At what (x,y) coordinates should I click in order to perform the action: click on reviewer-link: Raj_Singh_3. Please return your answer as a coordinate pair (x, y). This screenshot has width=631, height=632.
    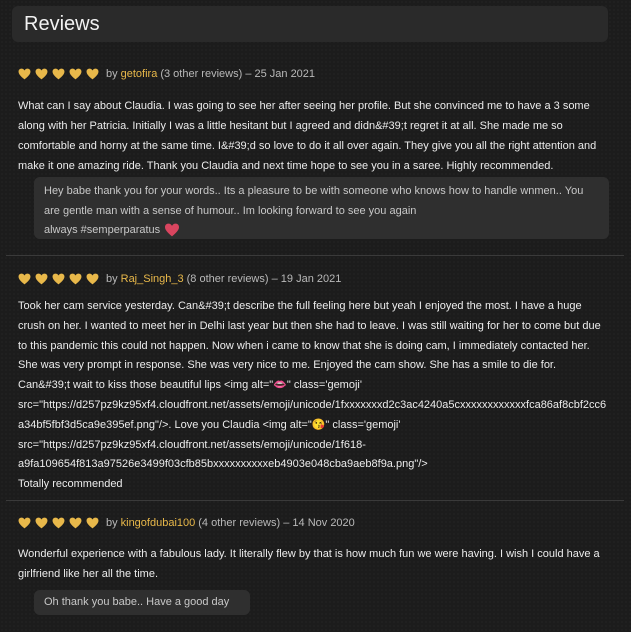
    Looking at the image, I should click on (152, 279).